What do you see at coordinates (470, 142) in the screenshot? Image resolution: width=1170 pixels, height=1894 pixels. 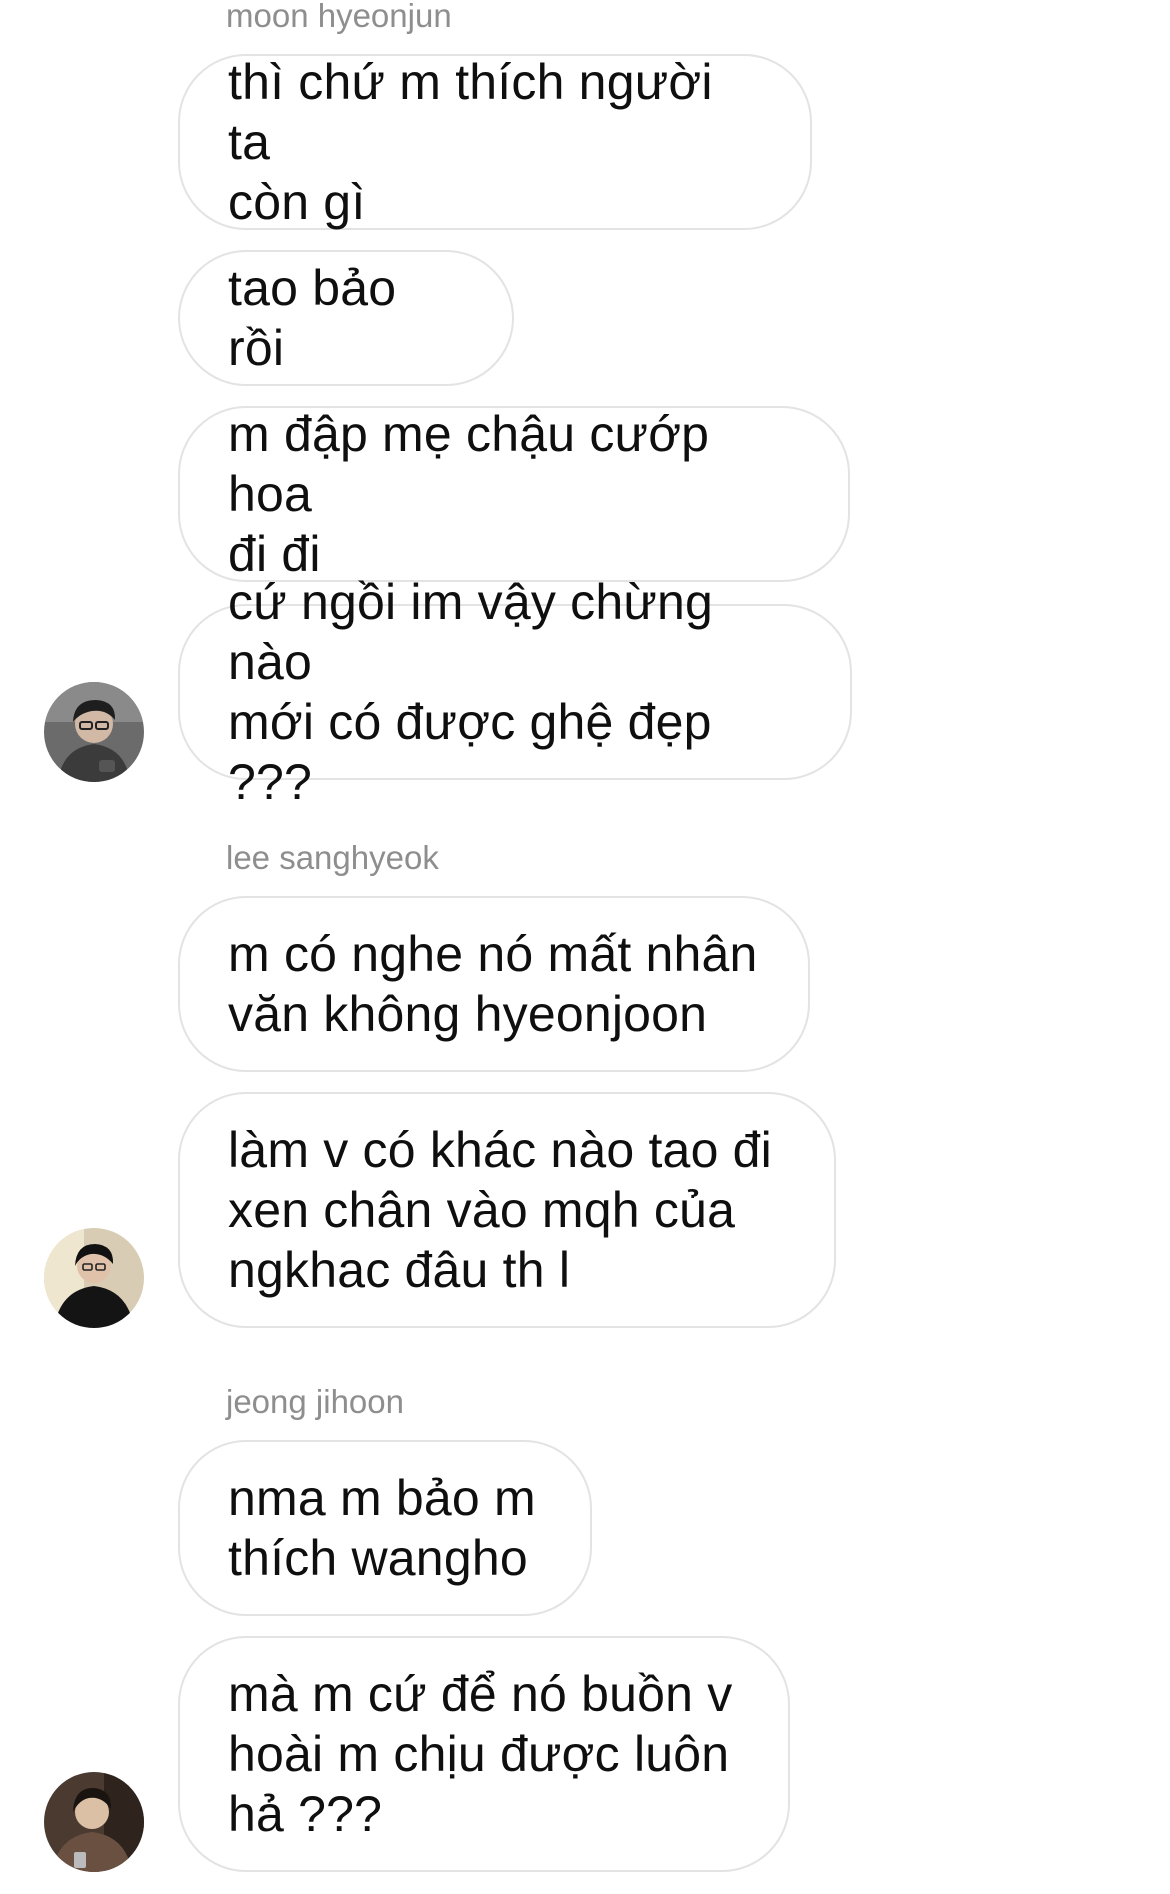 I see `message-text: thì chứ m thích người ta còn gì` at bounding box center [470, 142].